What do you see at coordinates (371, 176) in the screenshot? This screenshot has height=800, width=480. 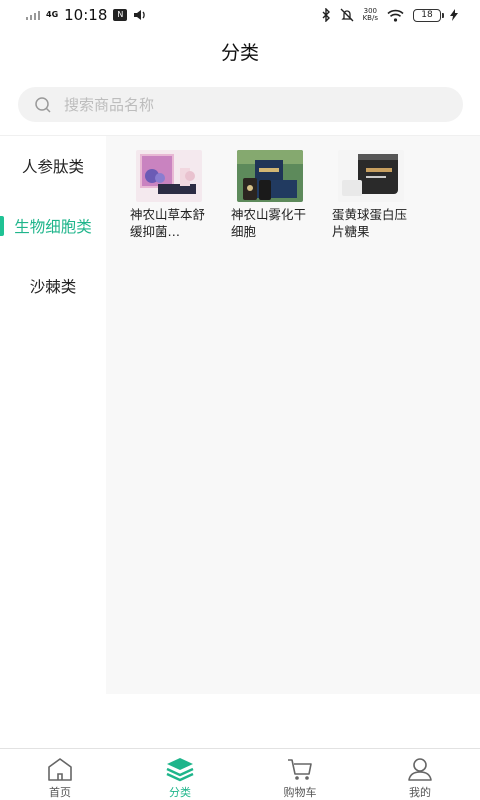 I see `black-bottle-image` at bounding box center [371, 176].